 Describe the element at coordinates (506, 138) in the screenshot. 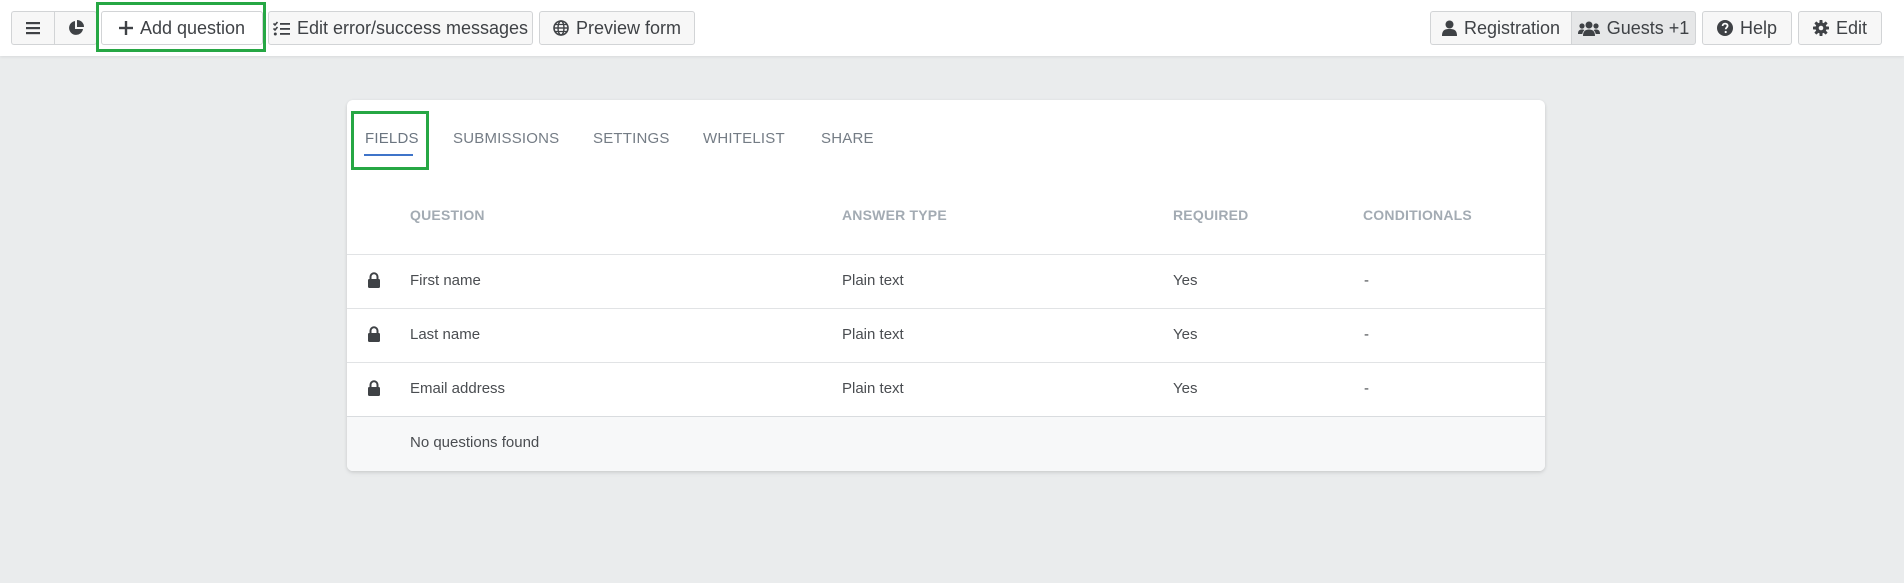

I see `tab-submissions: SUBMISSIONS` at that location.